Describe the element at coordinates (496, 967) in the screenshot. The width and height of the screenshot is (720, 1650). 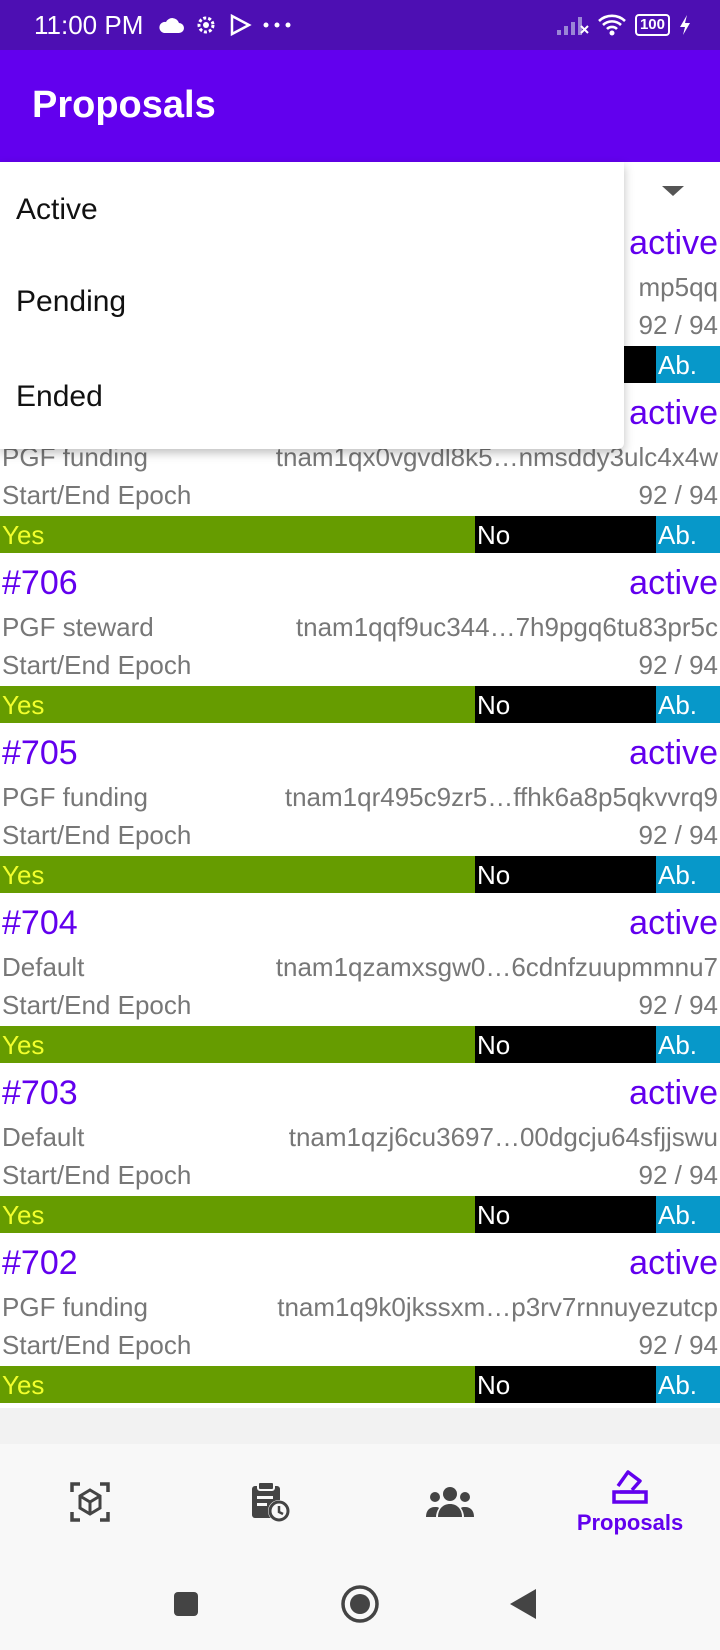
I see `proposal-author: tnam1qzamxsgw0…6cdnfzuupmmnu7` at that location.